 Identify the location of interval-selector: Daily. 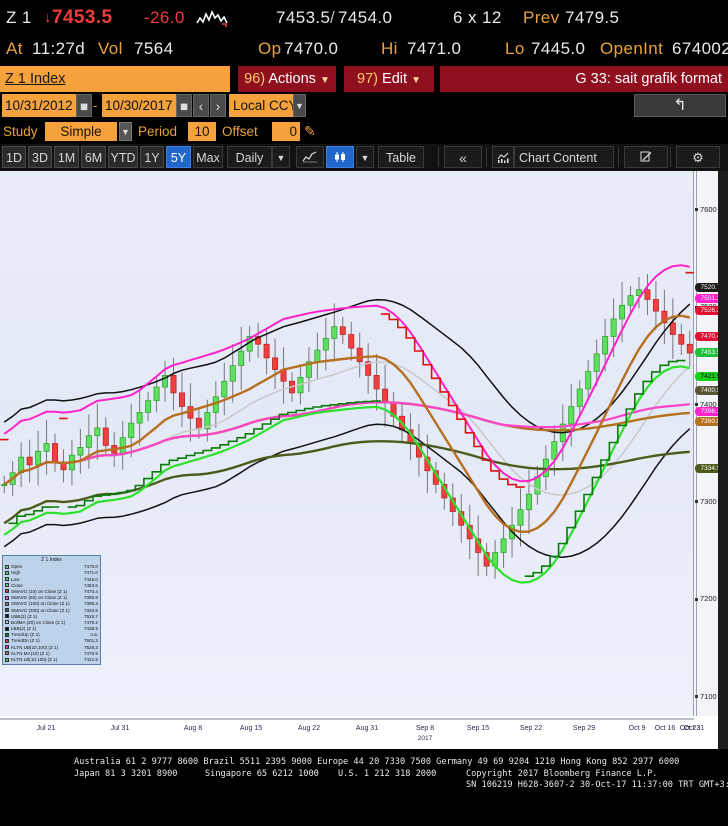
(249, 157).